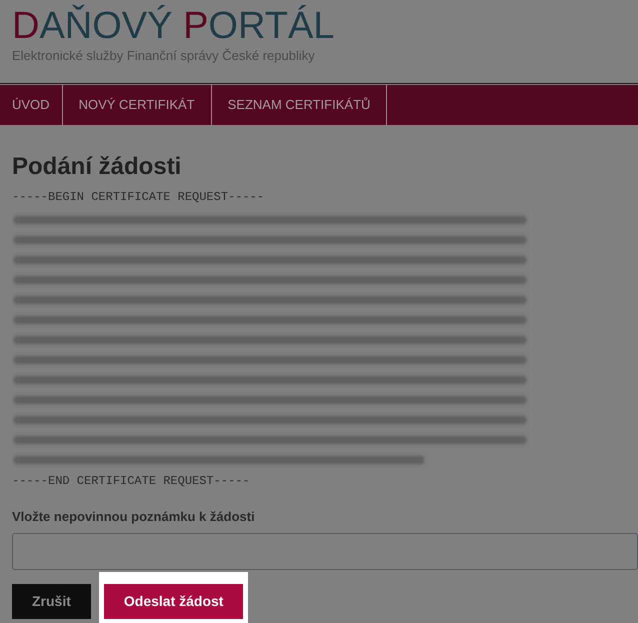 The height and width of the screenshot is (623, 638). Describe the element at coordinates (174, 601) in the screenshot. I see `submit-button: Odeslat žádost` at that location.